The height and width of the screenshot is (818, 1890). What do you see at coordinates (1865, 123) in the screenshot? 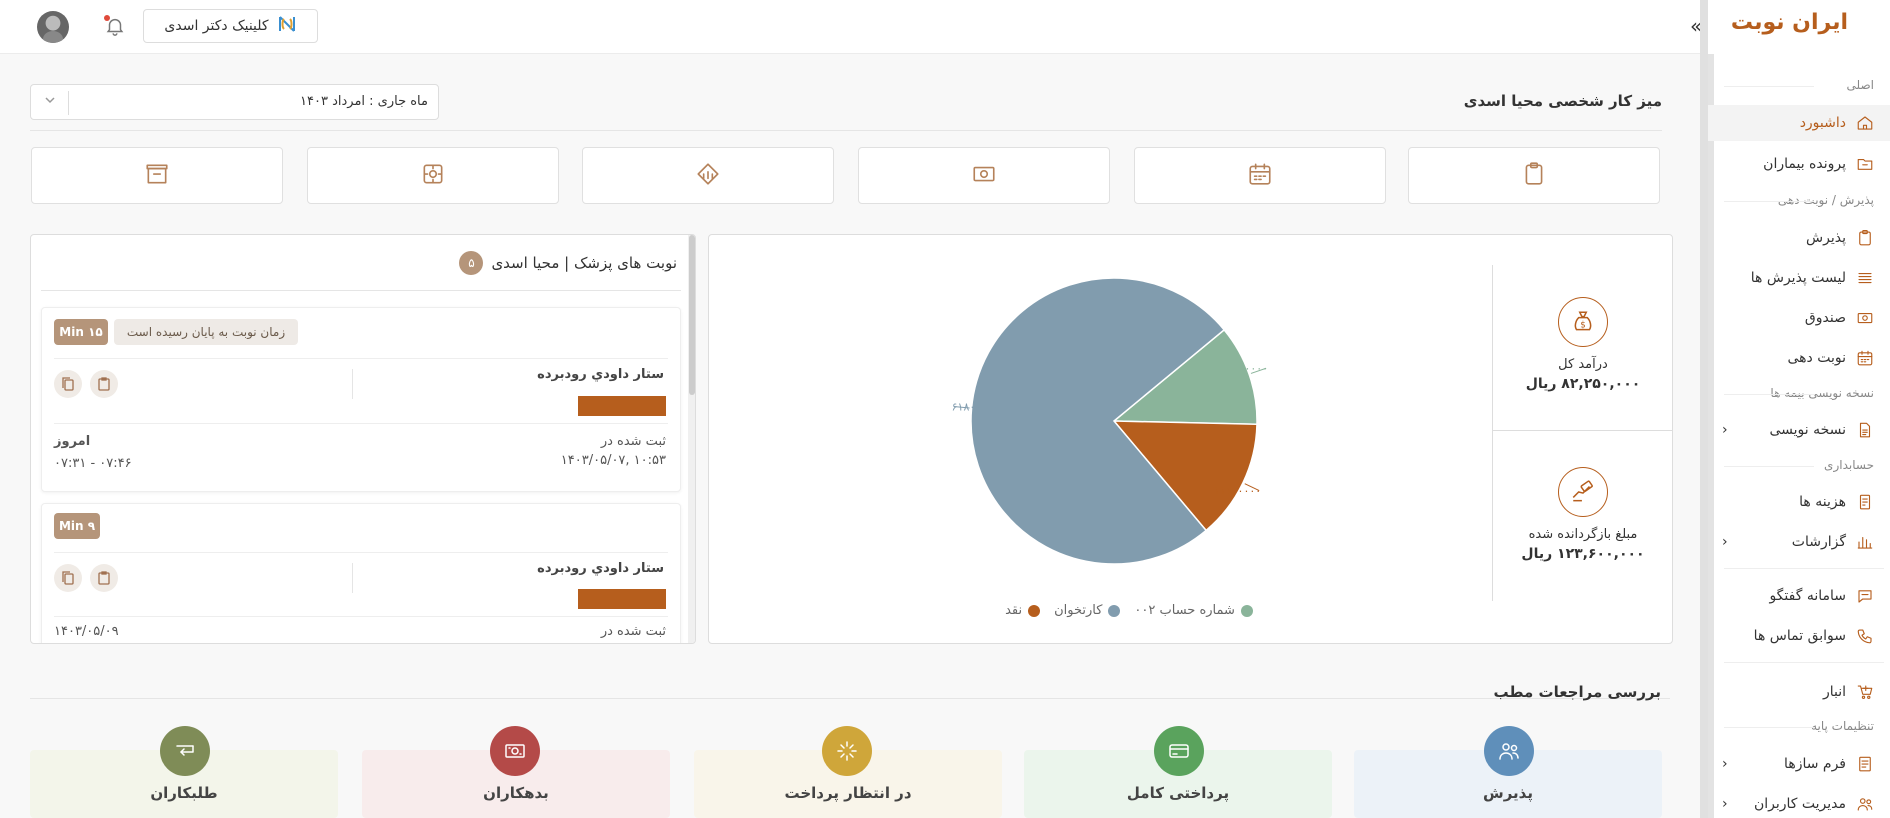
I see `home-icon` at bounding box center [1865, 123].